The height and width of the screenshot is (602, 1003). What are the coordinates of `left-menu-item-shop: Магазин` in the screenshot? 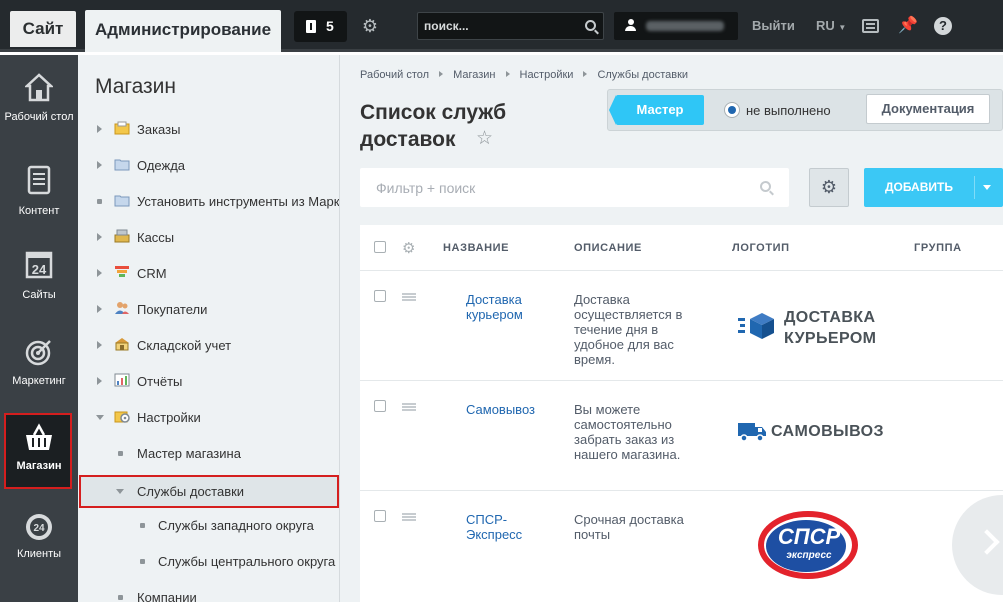 It's located at (39, 451).